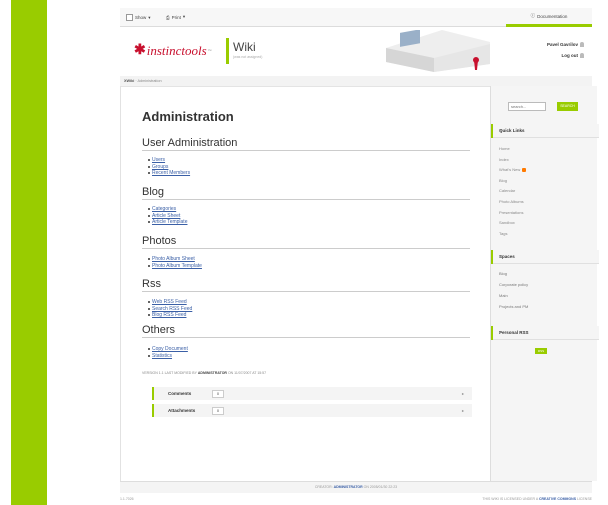  I want to click on brand-logo: ✱ instinctools ™, so click(173, 50).